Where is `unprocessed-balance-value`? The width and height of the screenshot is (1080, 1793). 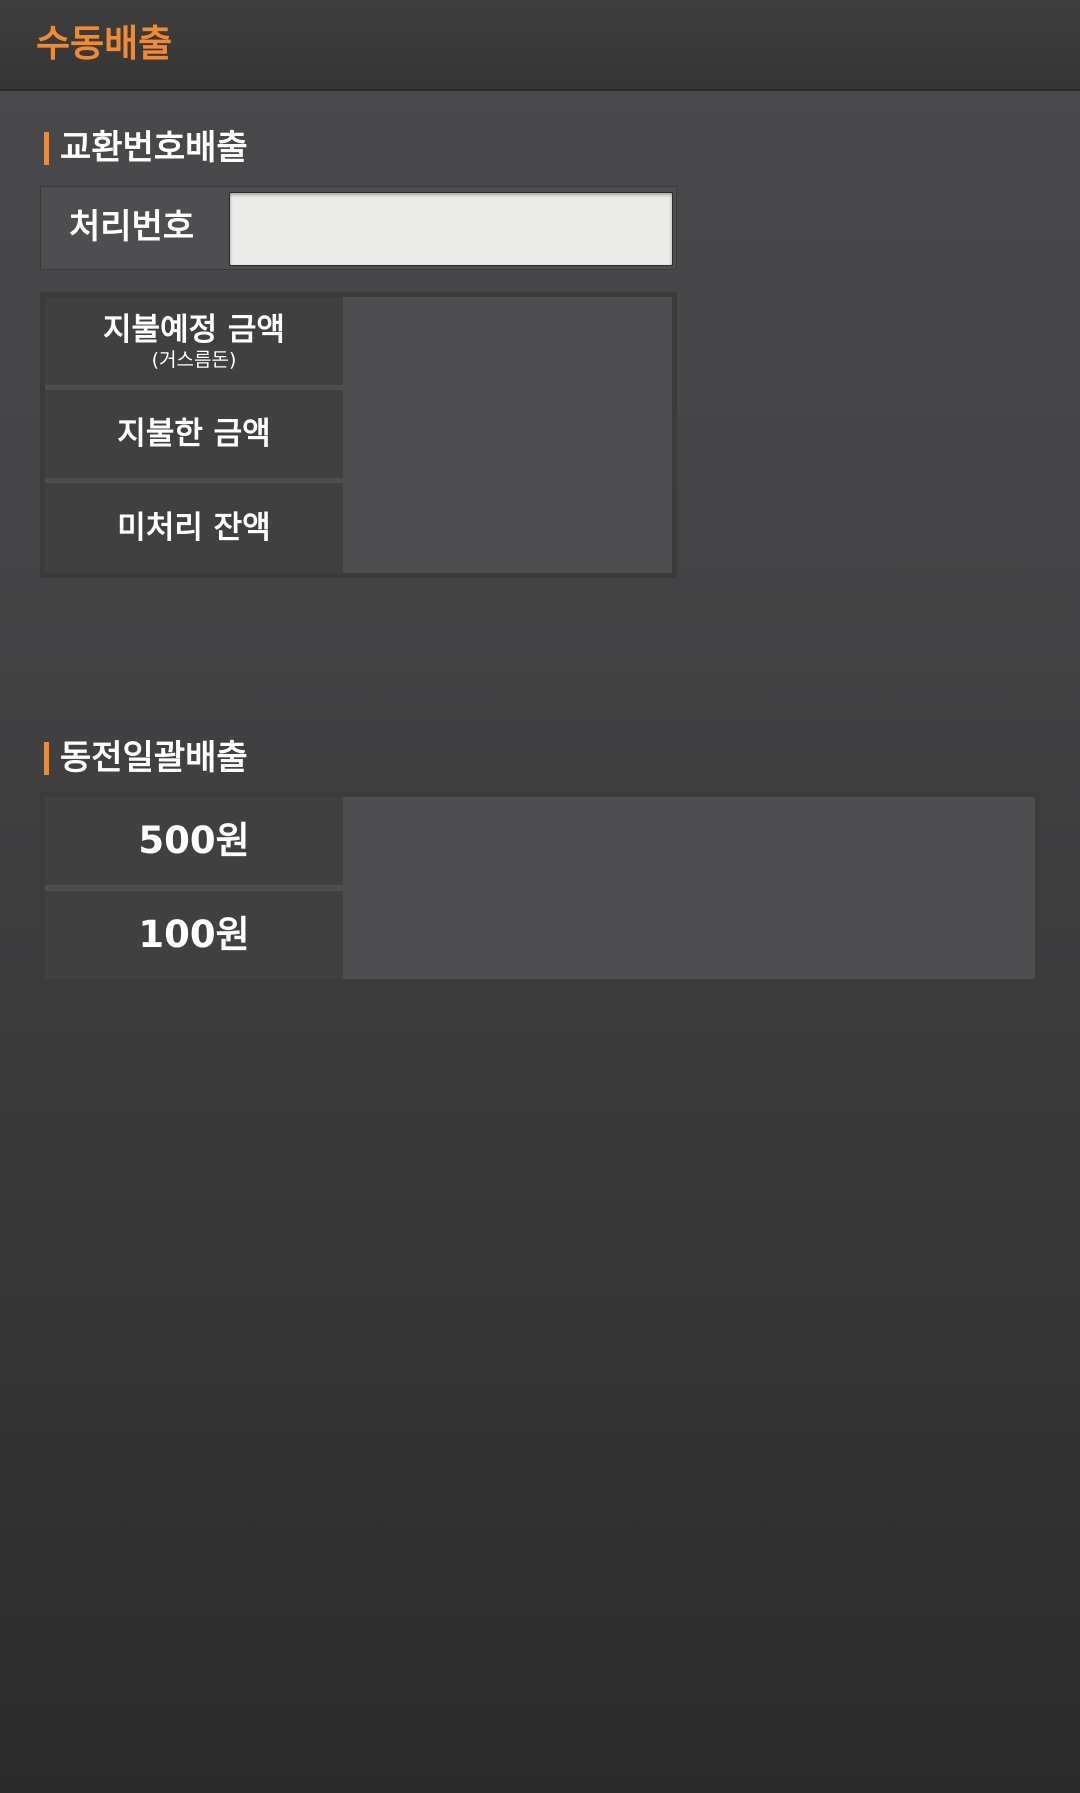 unprocessed-balance-value is located at coordinates (510, 528).